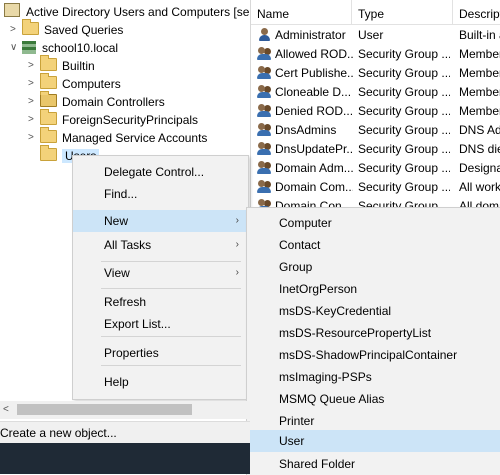 Image resolution: width=500 pixels, height=475 pixels. I want to click on tree-item-label: ForeignSecurityPrincipals, so click(130, 120).